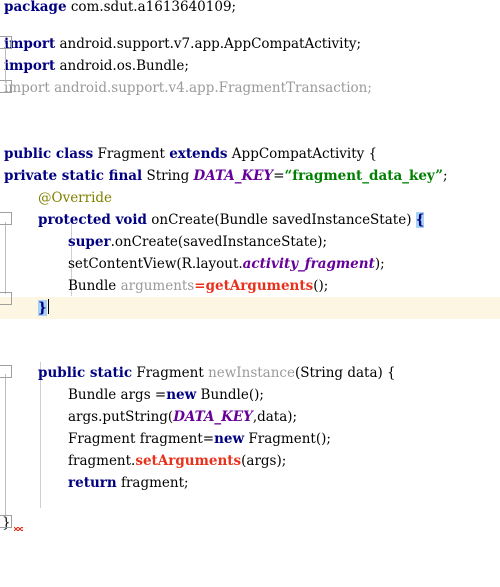 The width and height of the screenshot is (500, 587). I want to click on code-token: AppCompatActivity {, so click(302, 154).